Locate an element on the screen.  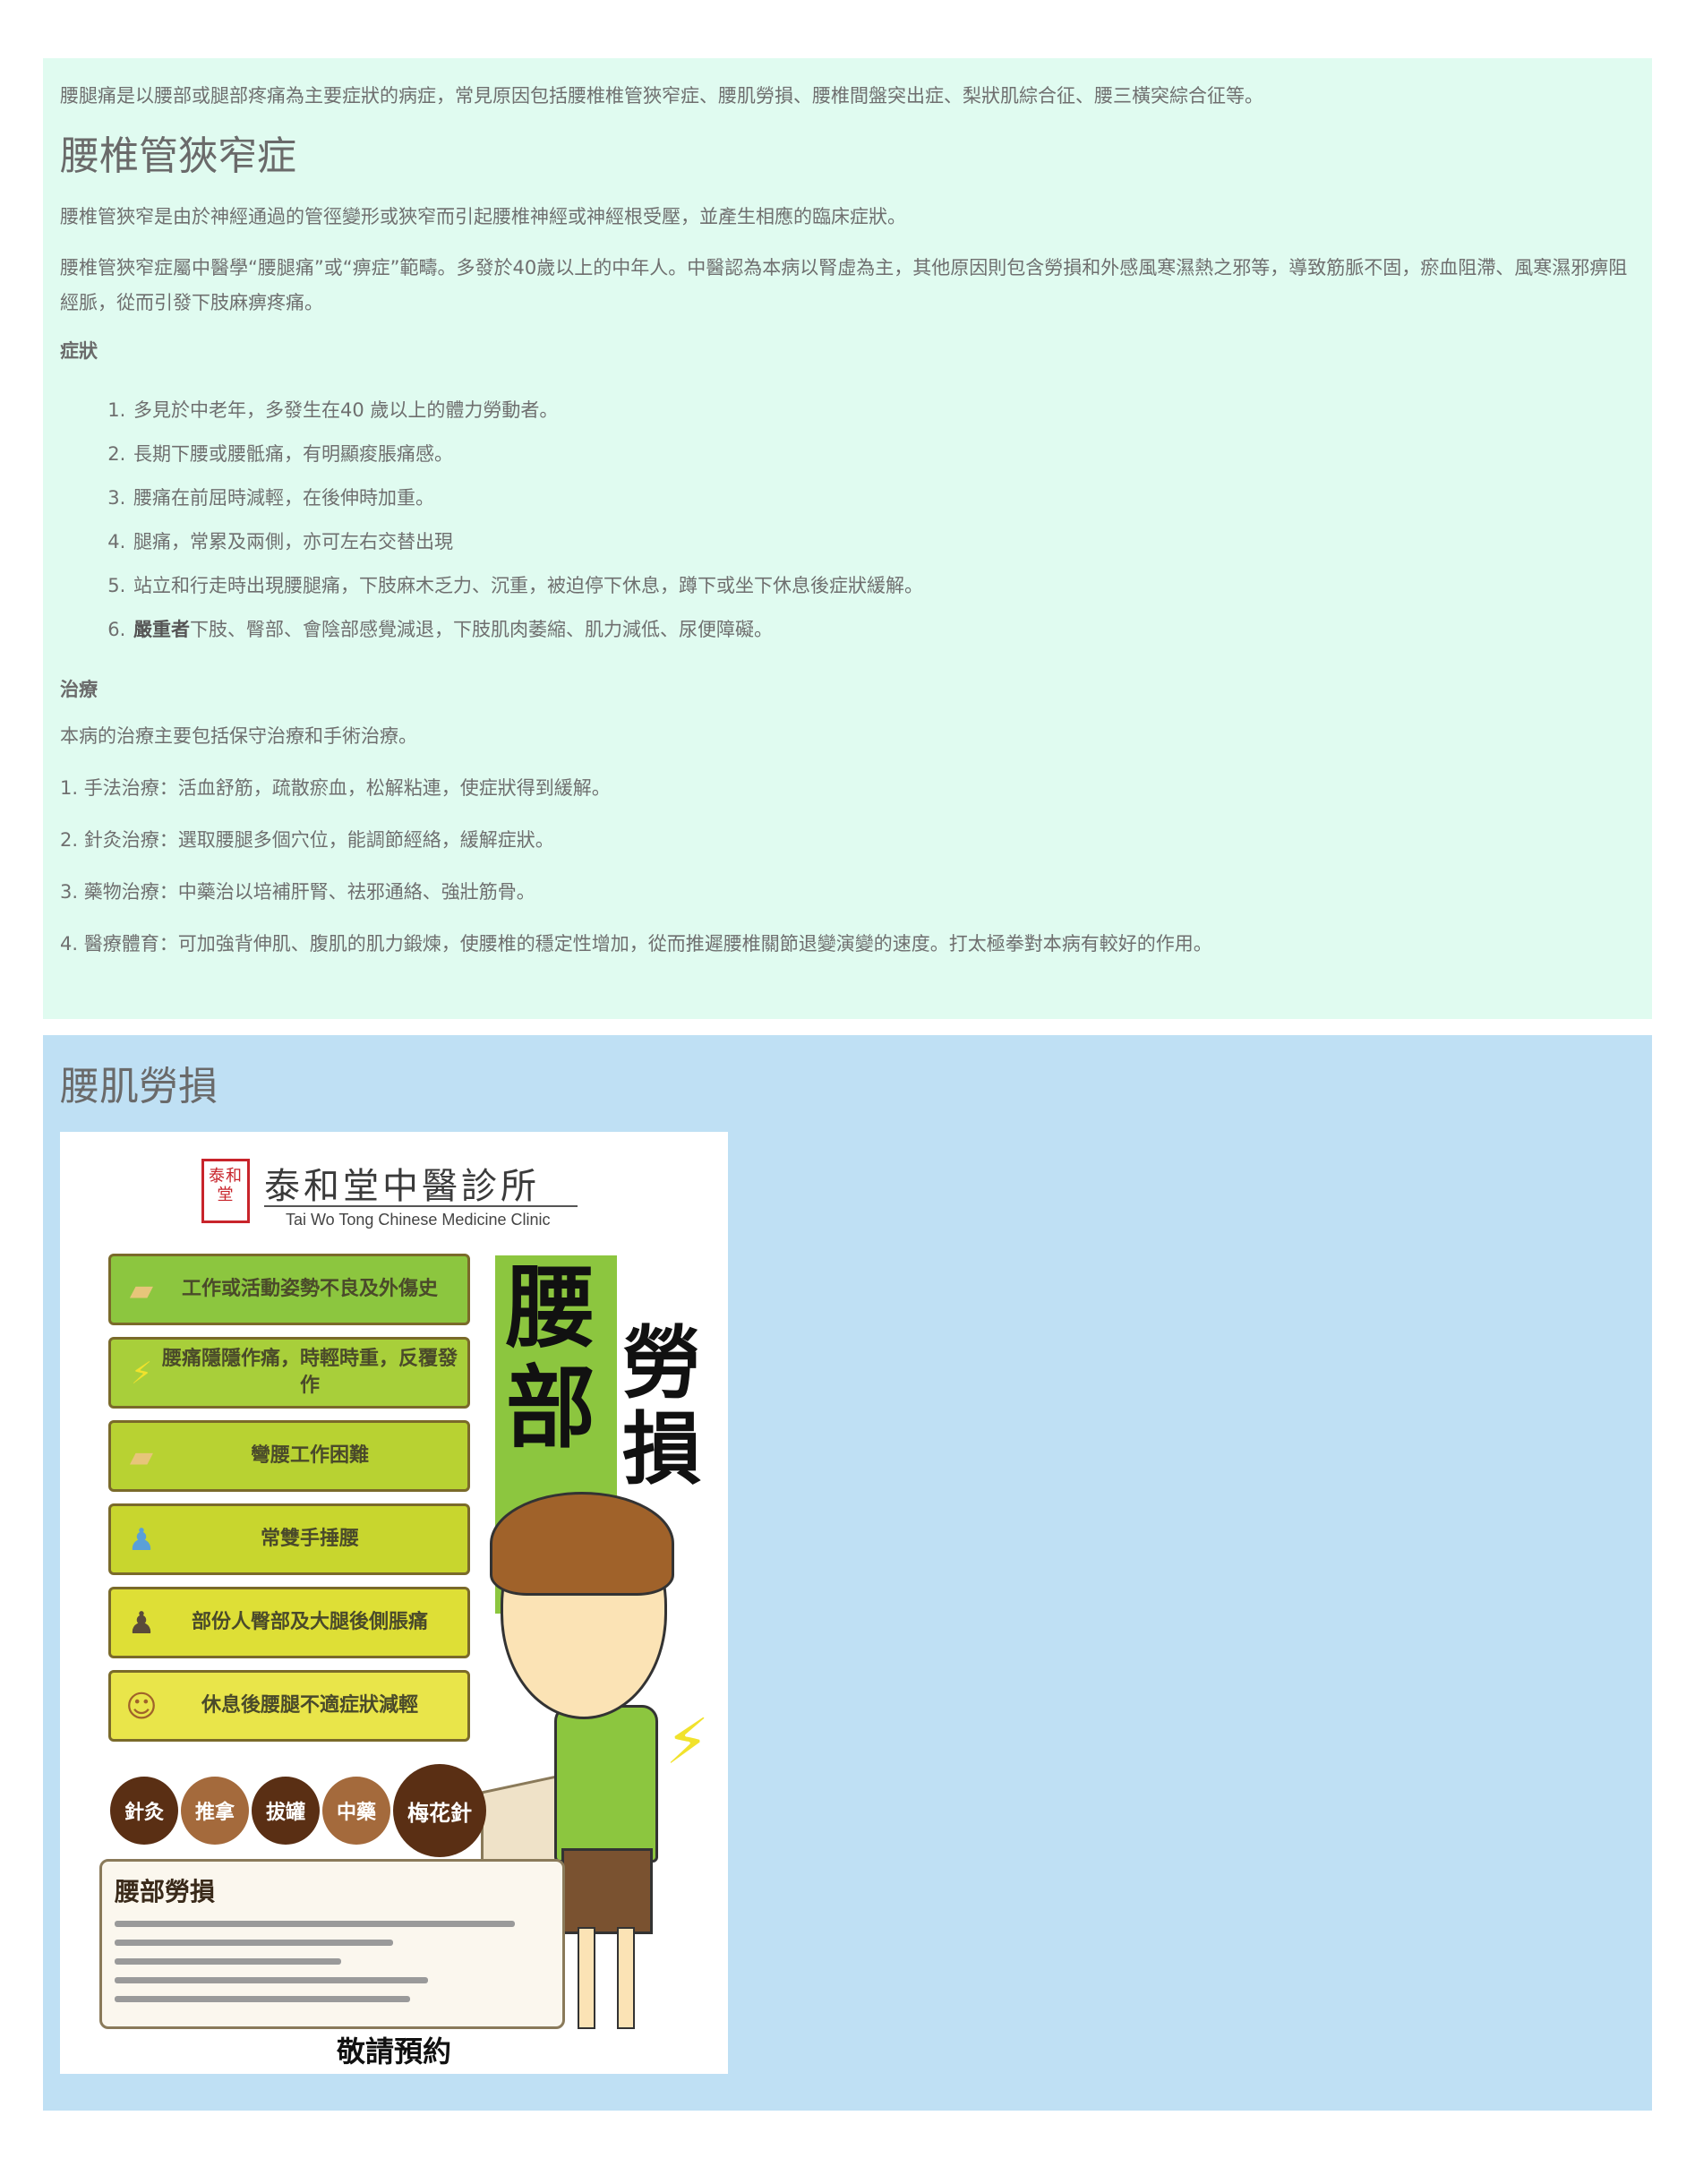
face-icon: ☺ is located at coordinates (141, 1707).